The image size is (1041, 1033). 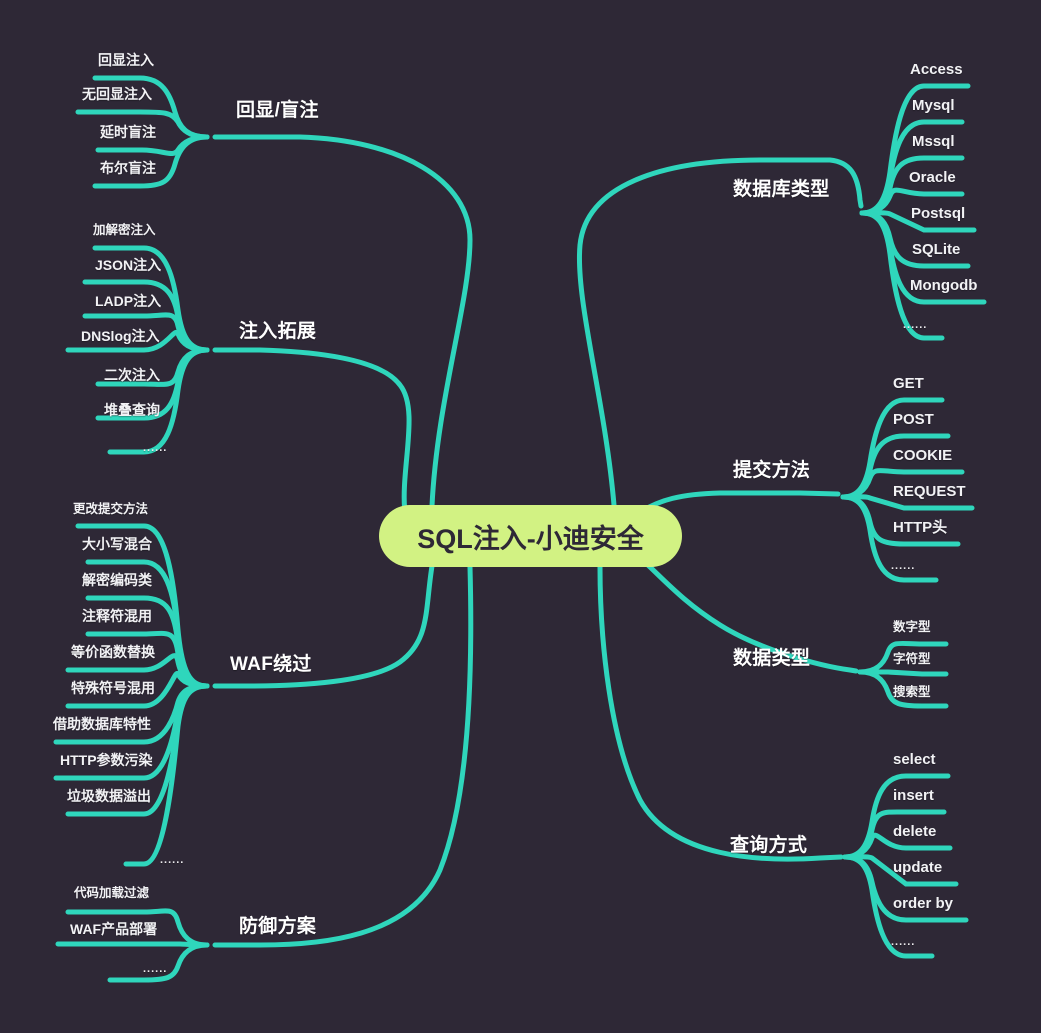 What do you see at coordinates (113, 652) in the screenshot?
I see `leaf-waf-4: 等价函数替换` at bounding box center [113, 652].